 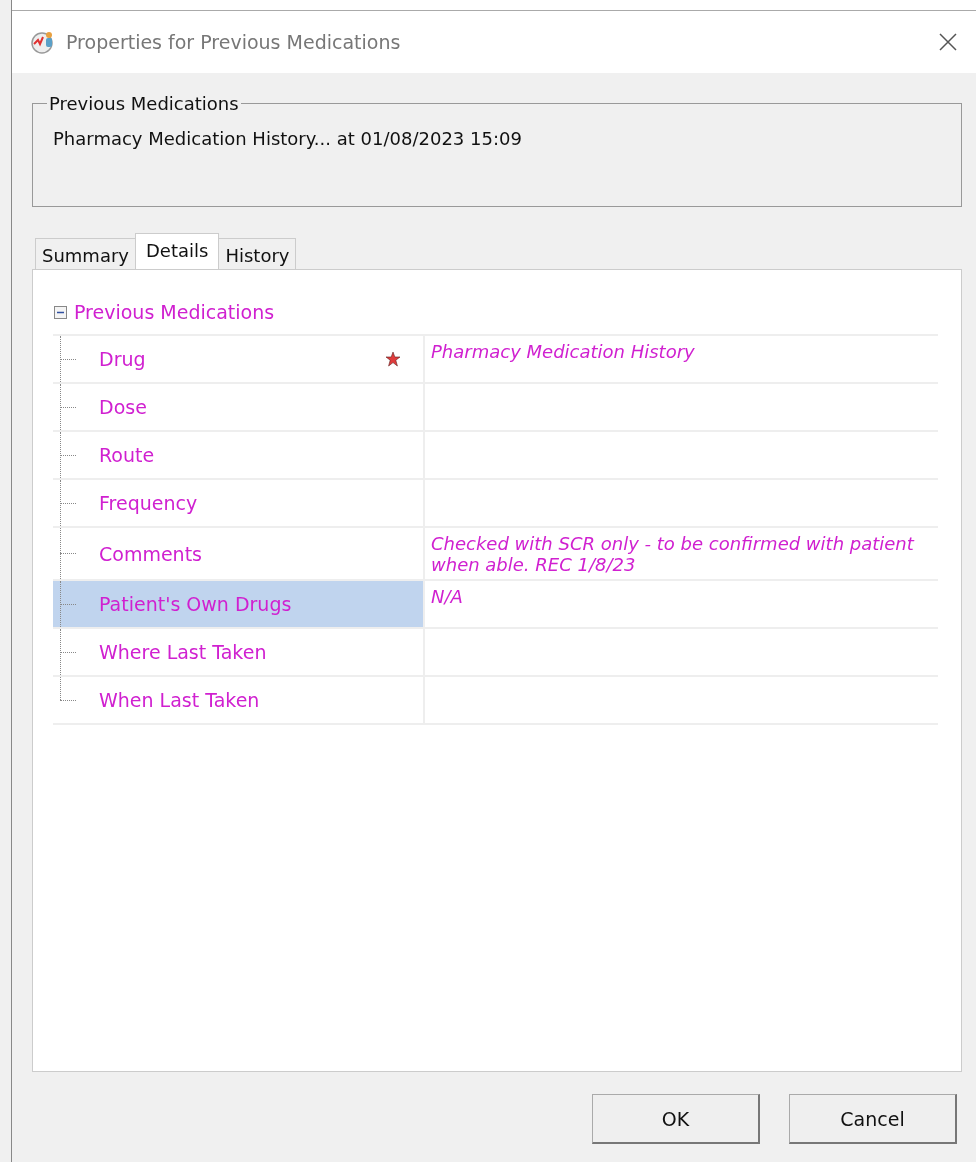 What do you see at coordinates (676, 1119) in the screenshot?
I see `dialog-button: OK` at bounding box center [676, 1119].